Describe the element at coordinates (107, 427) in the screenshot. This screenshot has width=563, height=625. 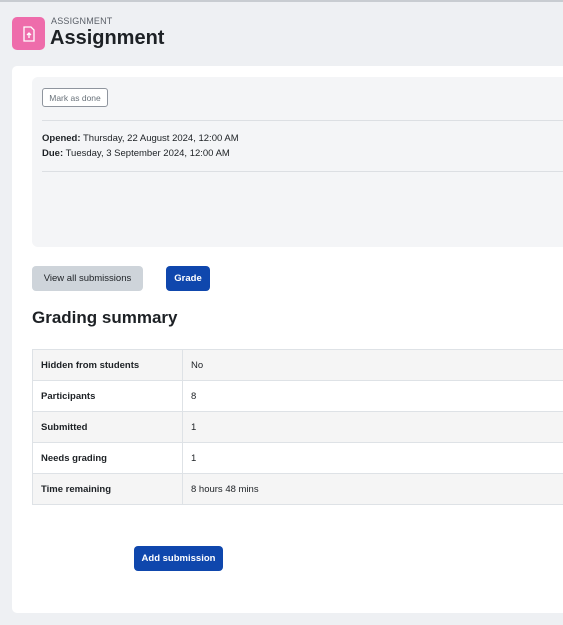
I see `row-label: Submitted` at that location.